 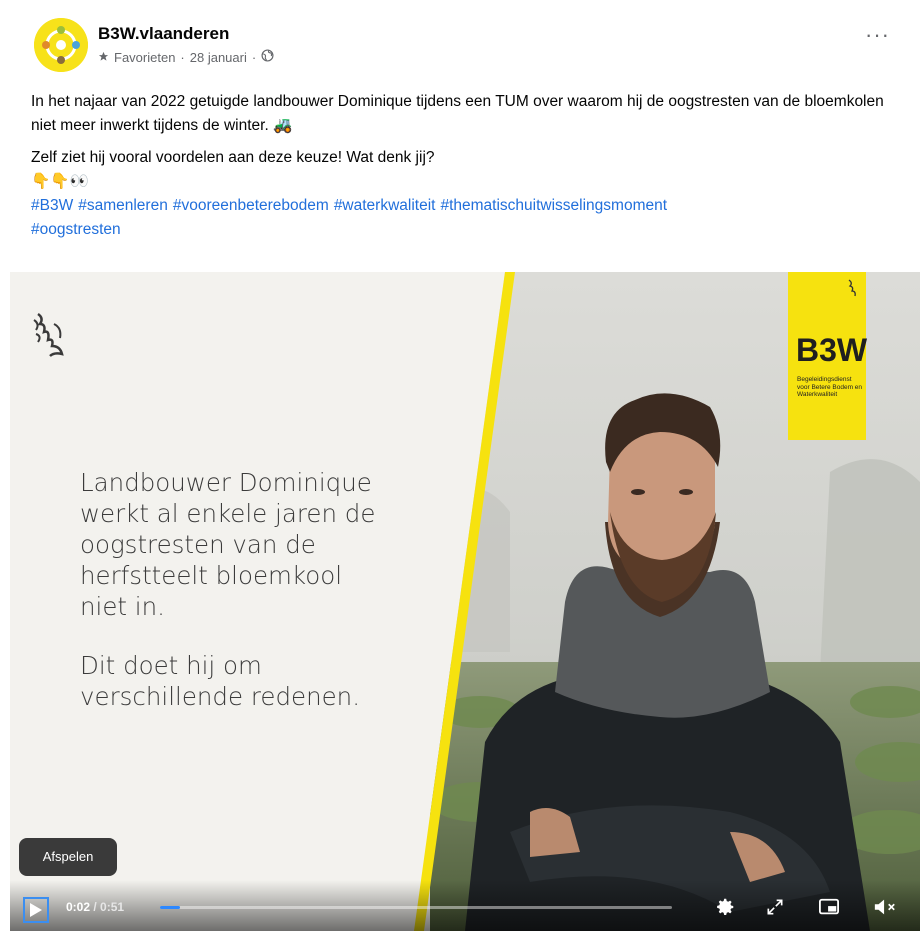 I want to click on more-options-button: ···, so click(x=877, y=35).